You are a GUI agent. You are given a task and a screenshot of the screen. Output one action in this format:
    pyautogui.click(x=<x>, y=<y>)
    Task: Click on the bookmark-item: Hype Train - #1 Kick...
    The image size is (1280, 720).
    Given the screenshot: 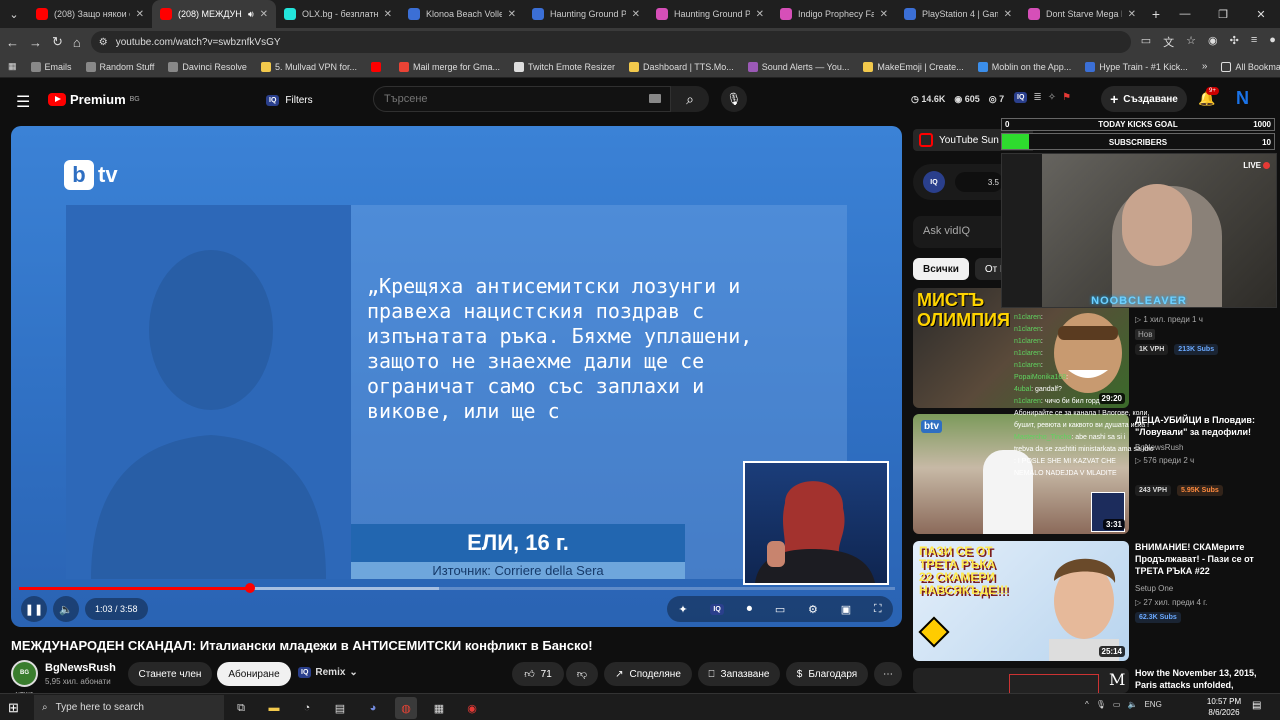 What is the action you would take?
    pyautogui.click(x=1136, y=66)
    